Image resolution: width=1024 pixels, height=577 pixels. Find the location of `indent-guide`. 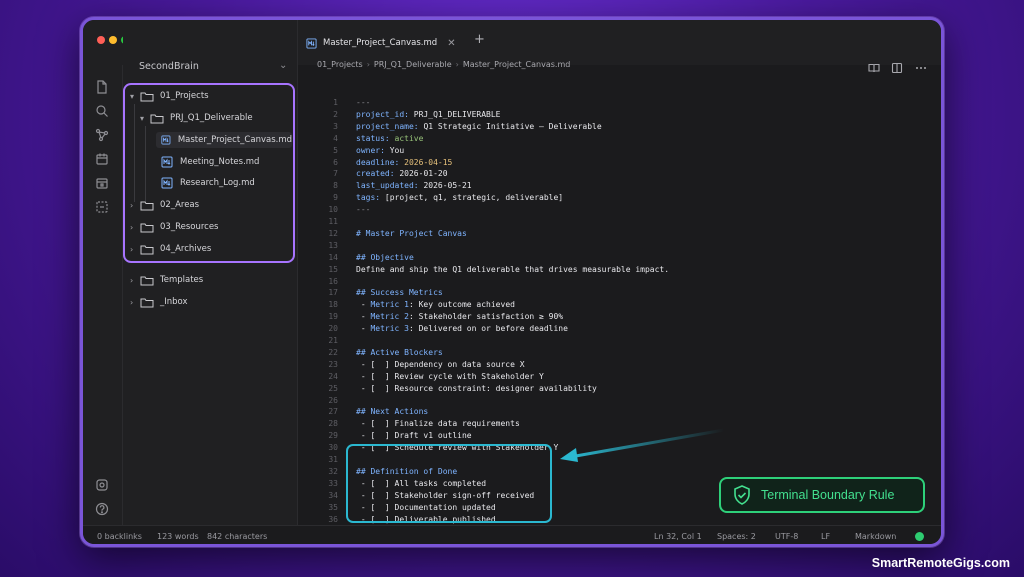

indent-guide is located at coordinates (134, 153).